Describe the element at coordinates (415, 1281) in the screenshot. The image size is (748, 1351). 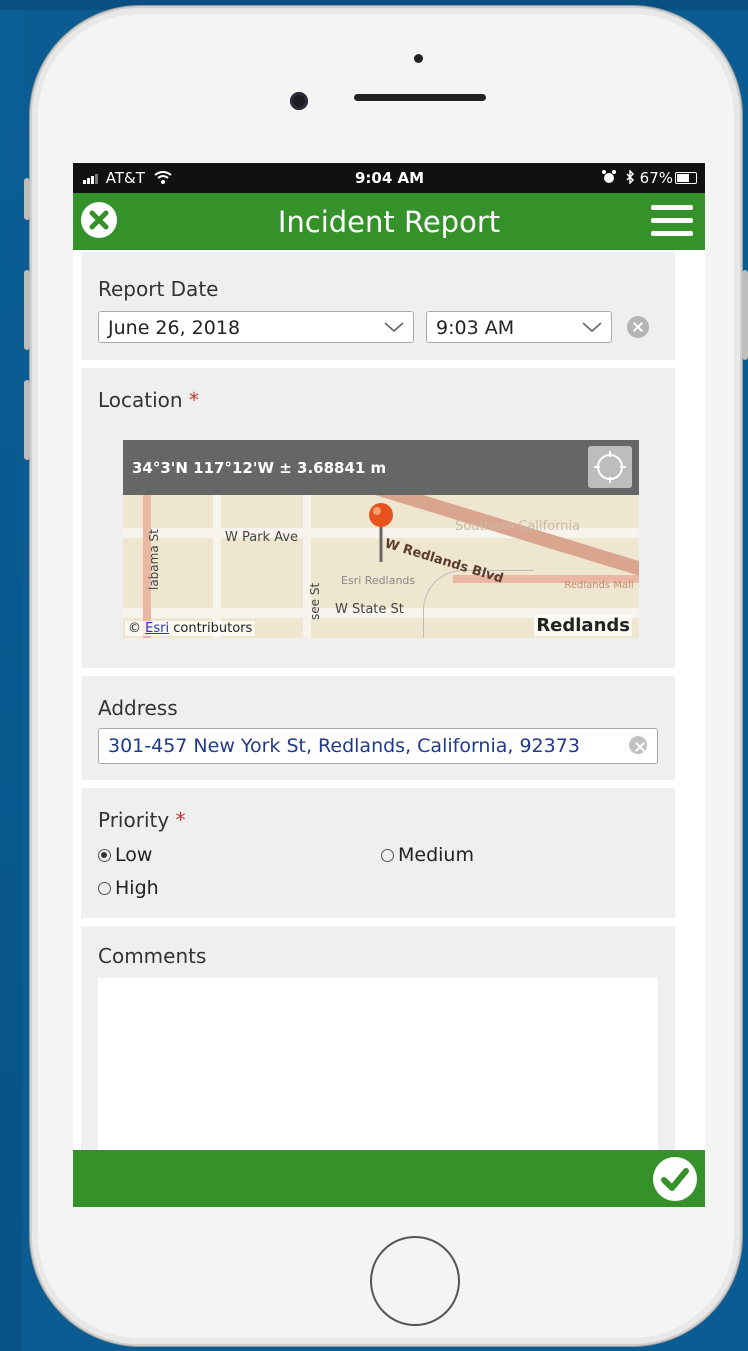
I see `home-button` at that location.